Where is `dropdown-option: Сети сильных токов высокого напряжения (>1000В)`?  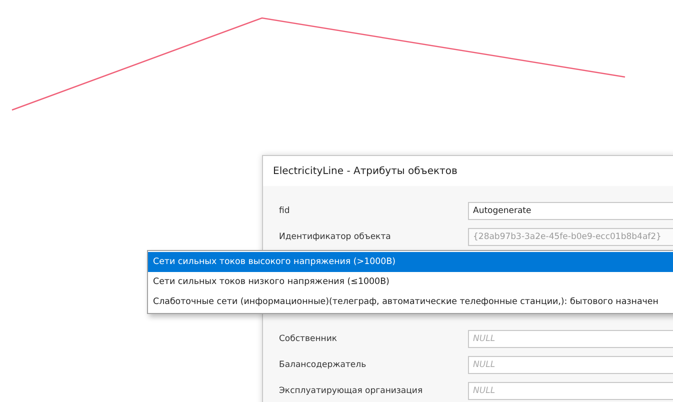 dropdown-option: Сети сильных токов высокого напряжения (>1000В) is located at coordinates (410, 262).